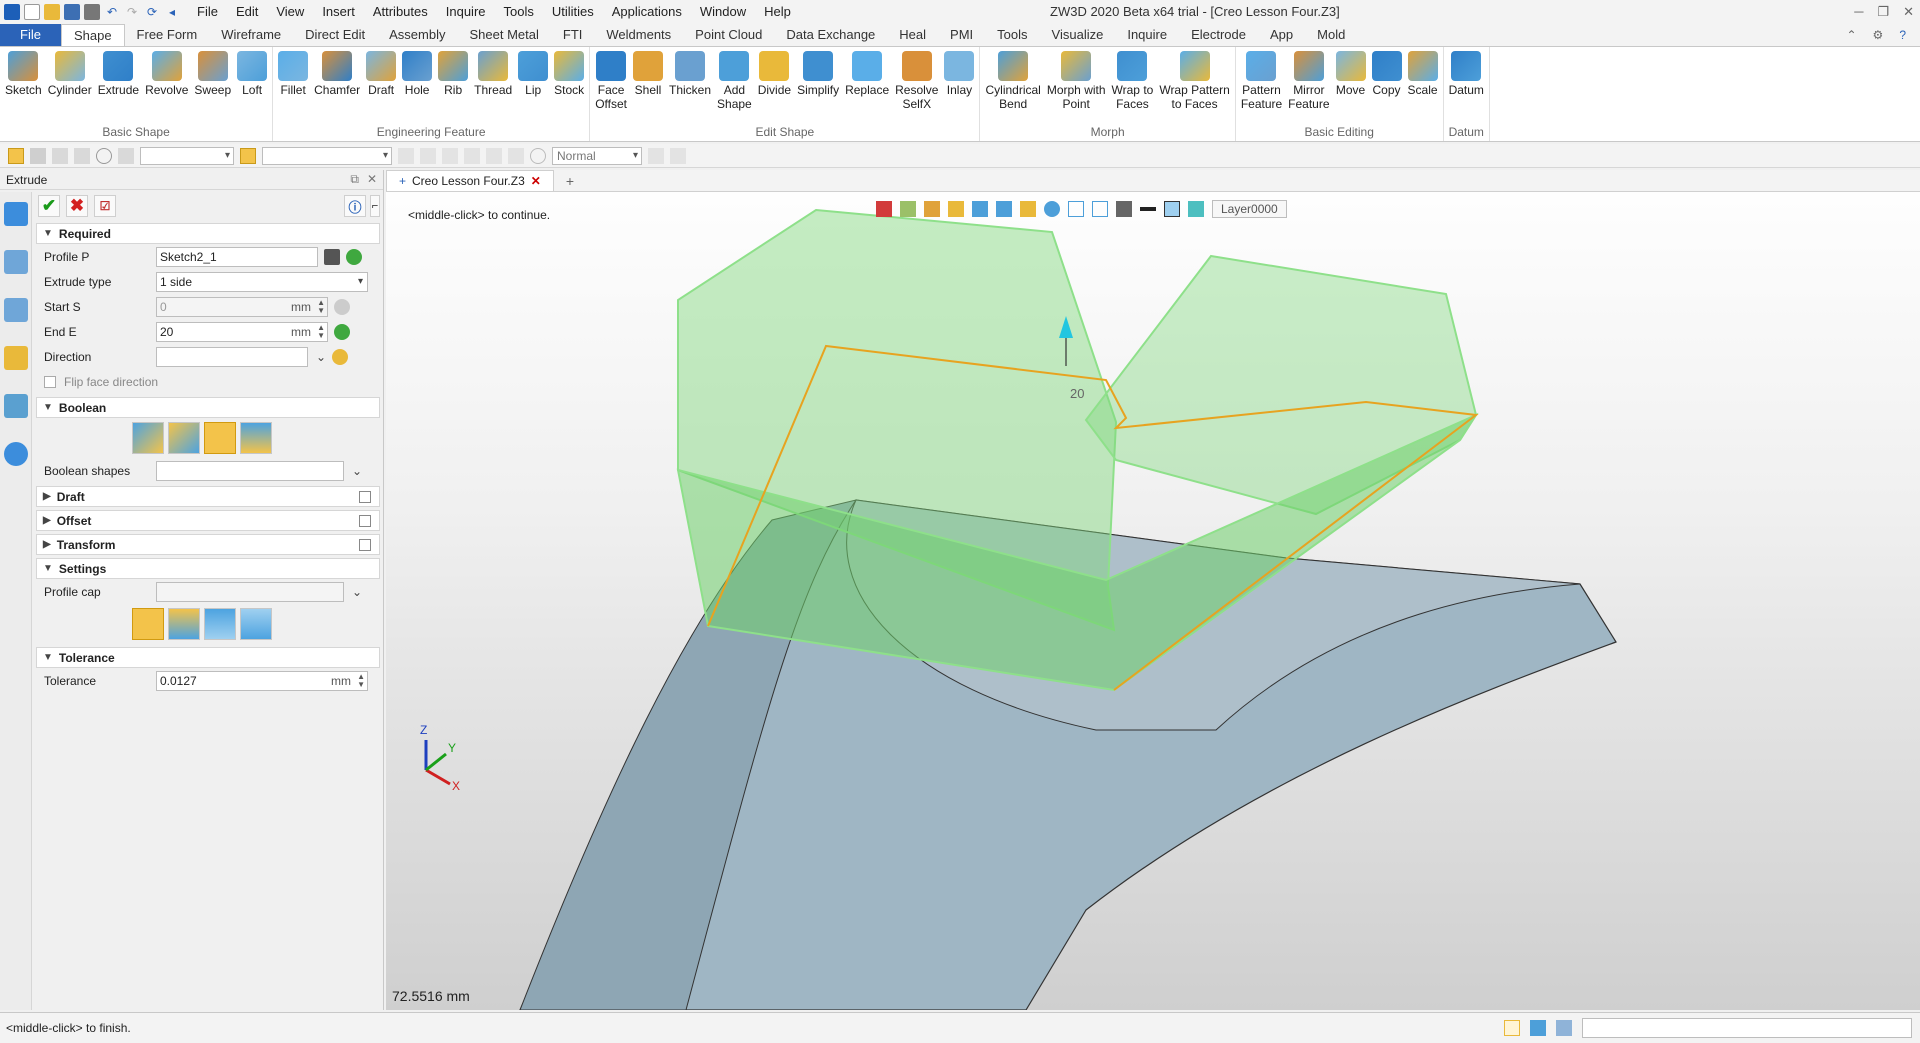  Describe the element at coordinates (92, 12) in the screenshot. I see `print-icon` at that location.